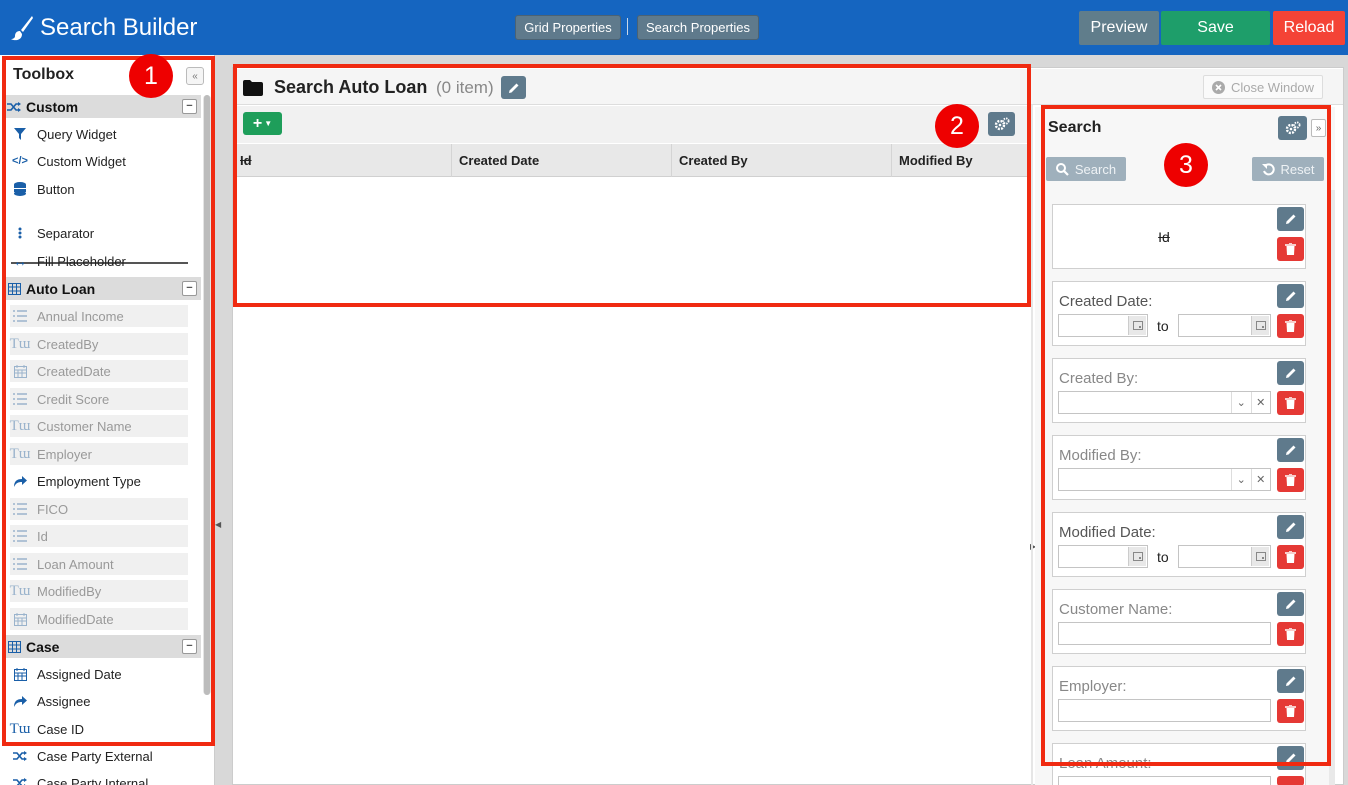  What do you see at coordinates (568, 27) in the screenshot?
I see `grid-properties-button: Grid Properties` at bounding box center [568, 27].